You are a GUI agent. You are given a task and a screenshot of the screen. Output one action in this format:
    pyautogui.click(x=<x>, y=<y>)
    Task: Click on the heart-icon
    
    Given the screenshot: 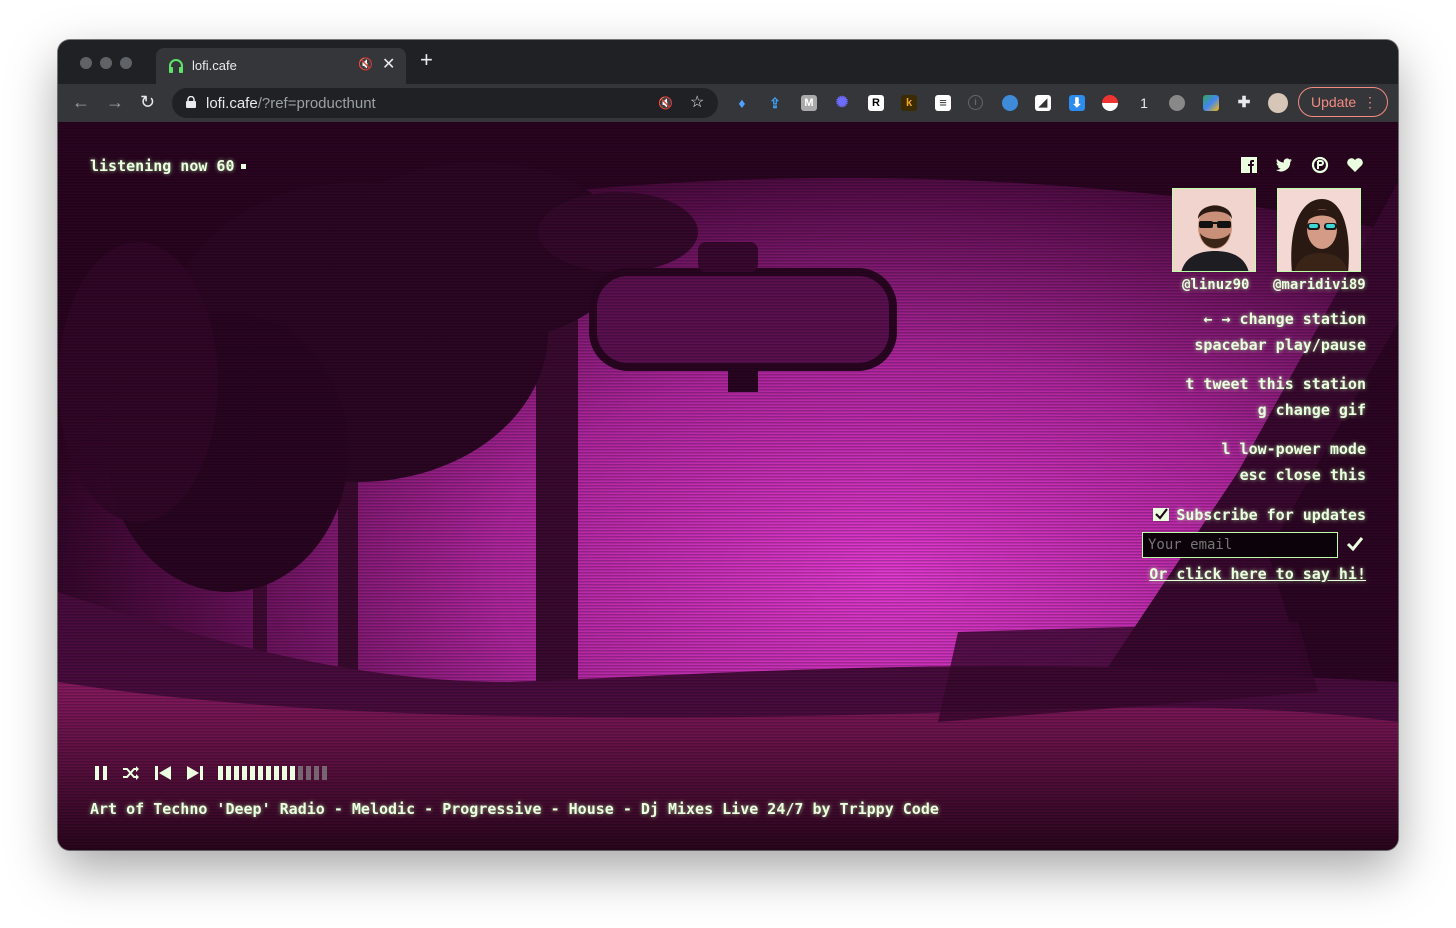 What is the action you would take?
    pyautogui.click(x=1355, y=165)
    